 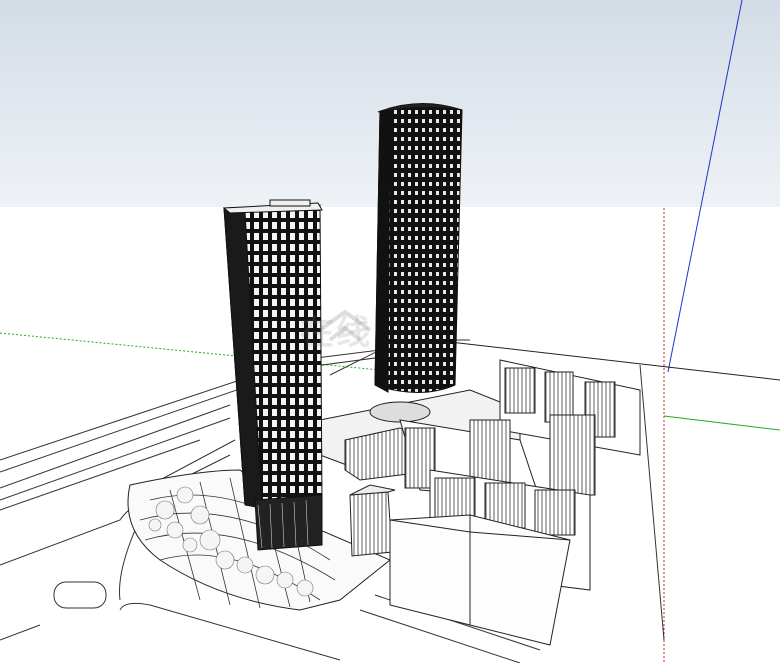 What do you see at coordinates (418, 248) in the screenshot?
I see `right-tower` at bounding box center [418, 248].